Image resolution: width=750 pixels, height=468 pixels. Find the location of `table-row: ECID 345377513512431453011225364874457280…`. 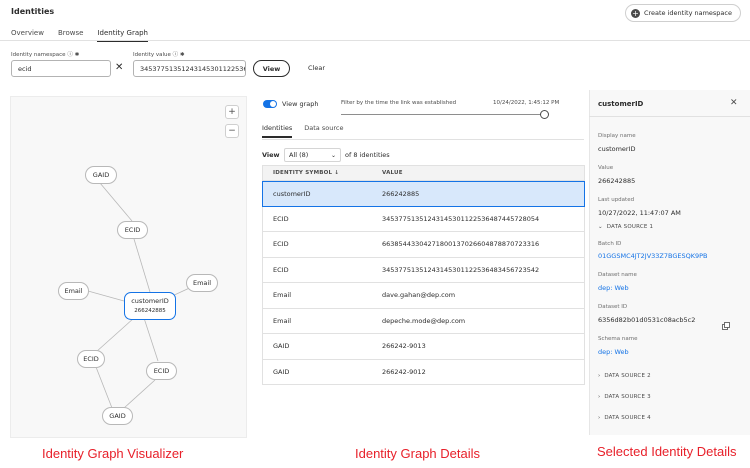

table-row: ECID 345377513512431453011225364874457280… is located at coordinates (423, 219).